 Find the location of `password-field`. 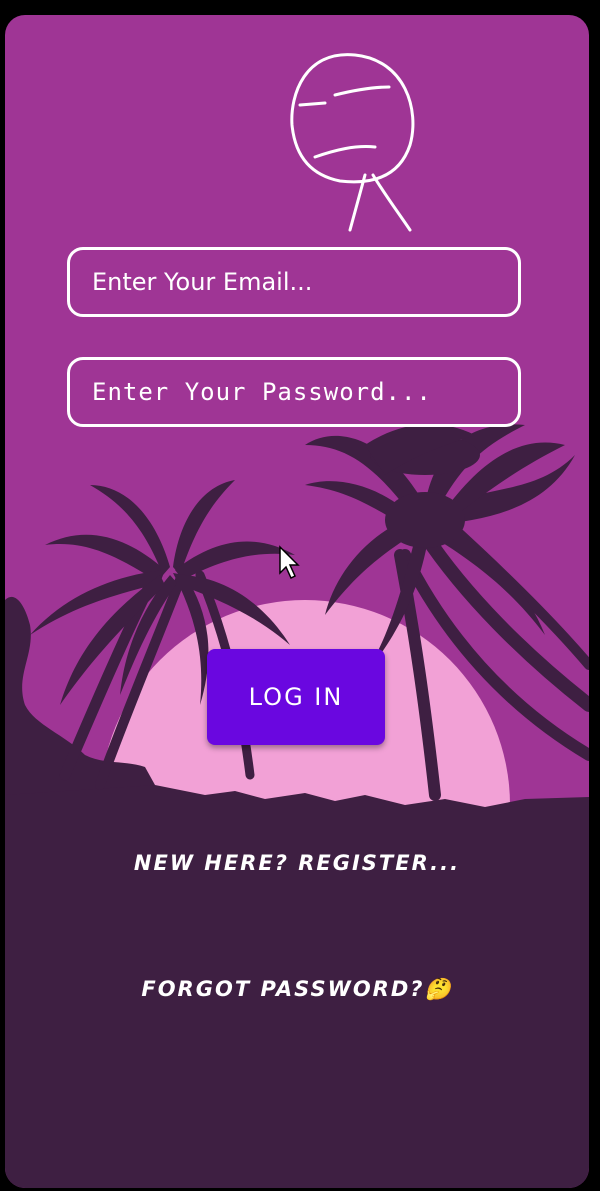

password-field is located at coordinates (294, 392).